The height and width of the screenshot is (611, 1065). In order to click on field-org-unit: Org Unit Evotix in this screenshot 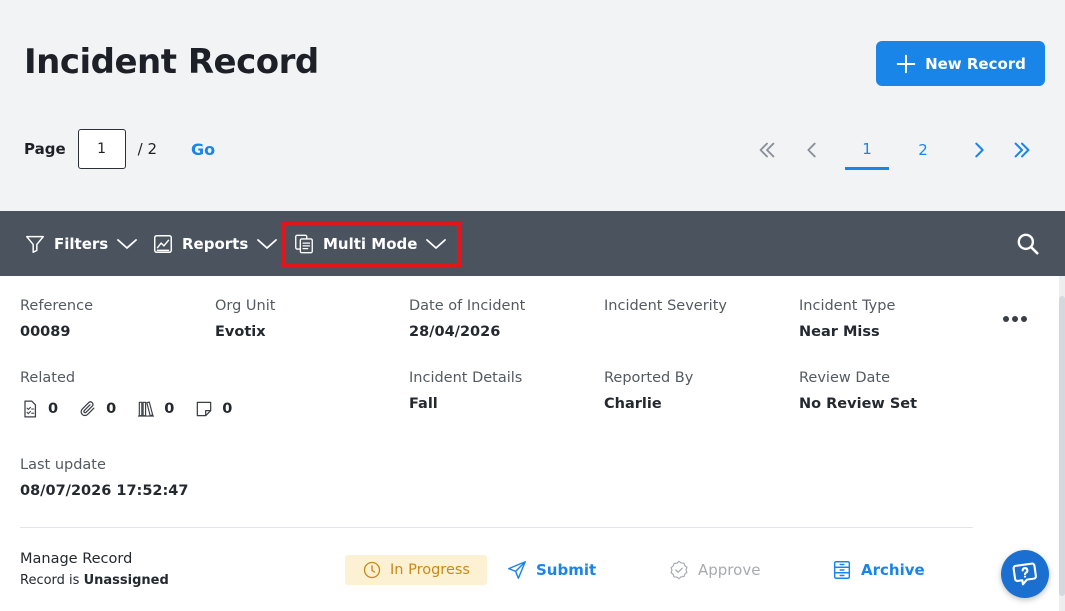, I will do `click(245, 319)`.